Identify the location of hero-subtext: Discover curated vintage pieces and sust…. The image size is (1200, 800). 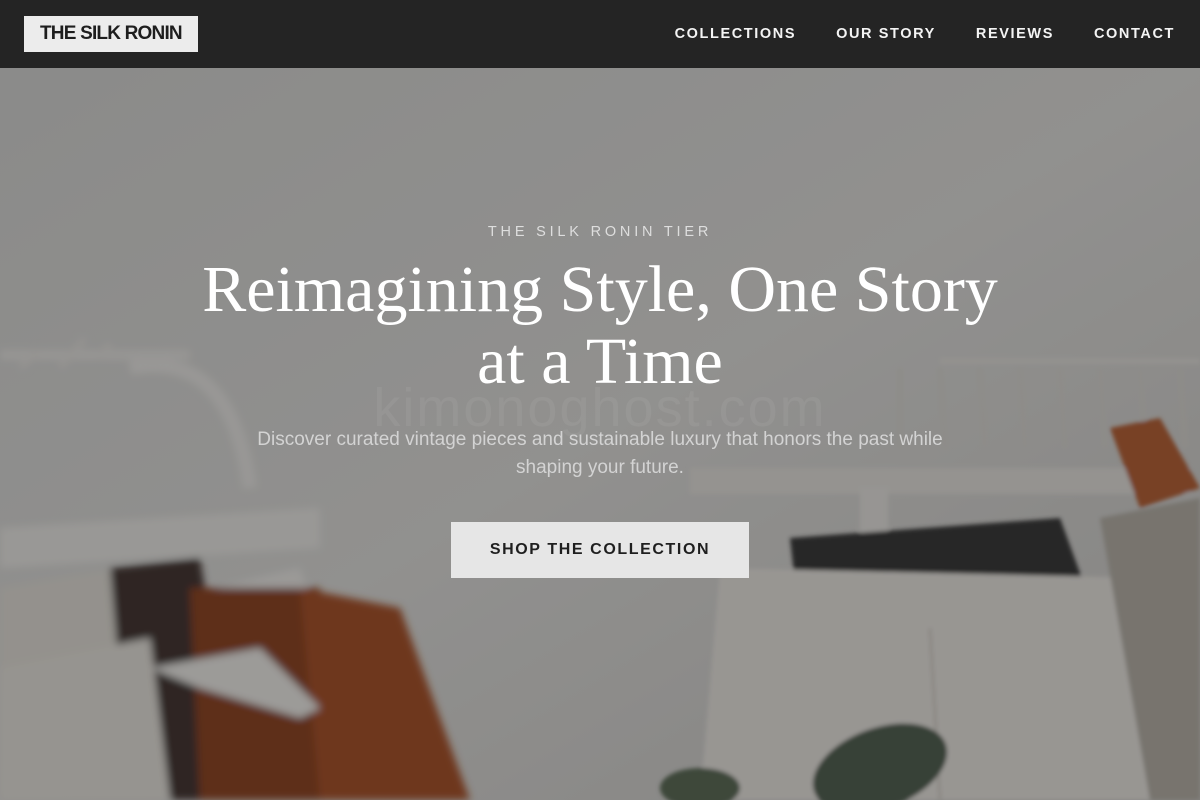
(600, 453).